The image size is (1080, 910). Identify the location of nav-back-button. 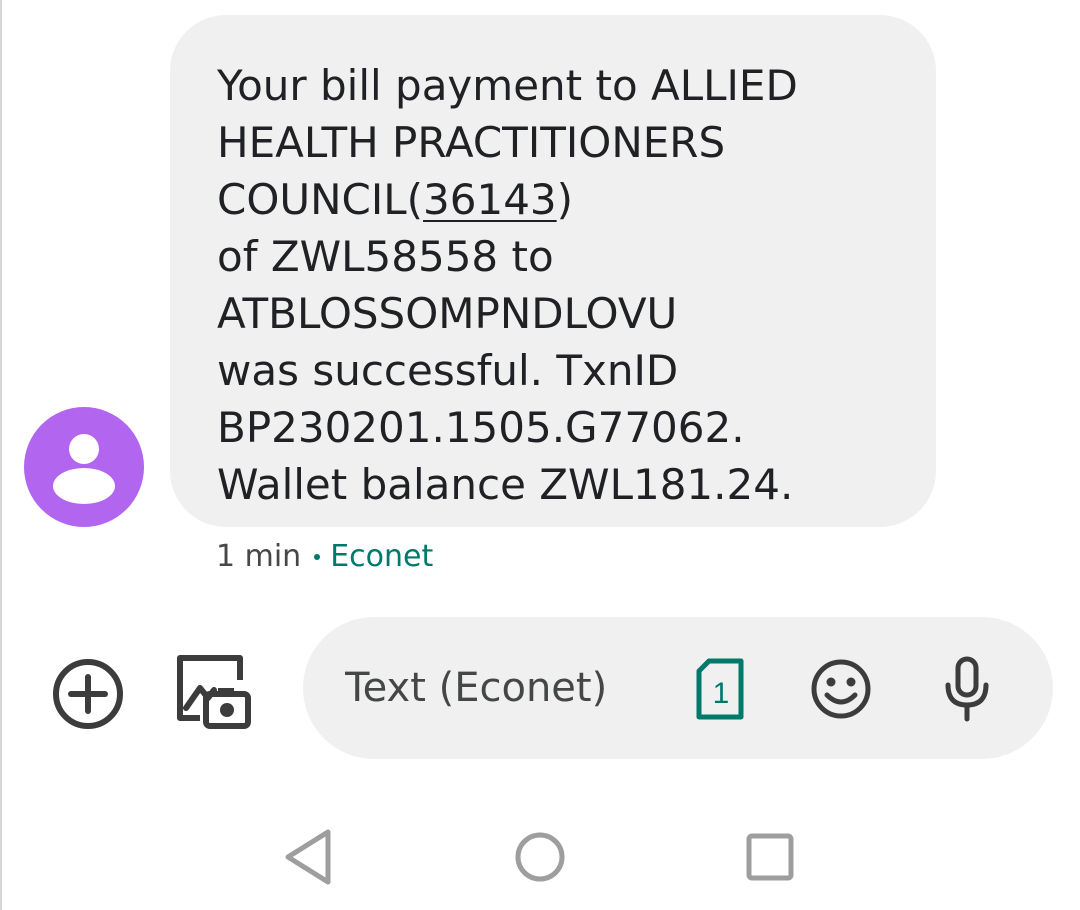
(310, 857).